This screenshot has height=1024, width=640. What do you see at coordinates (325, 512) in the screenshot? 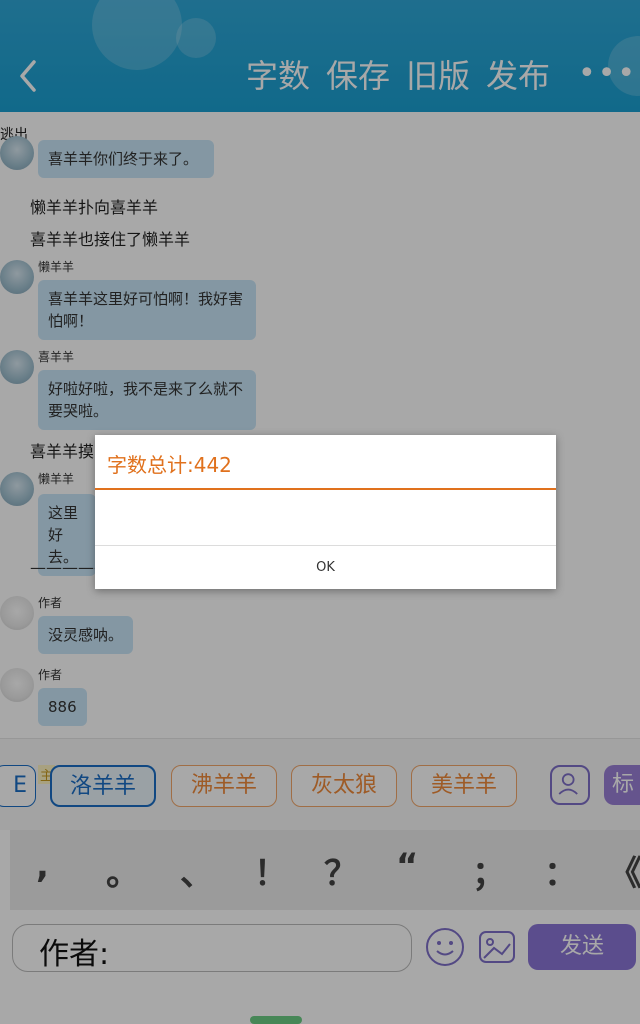
I see `word-count-dialog: 字数总计:442 OK` at bounding box center [325, 512].